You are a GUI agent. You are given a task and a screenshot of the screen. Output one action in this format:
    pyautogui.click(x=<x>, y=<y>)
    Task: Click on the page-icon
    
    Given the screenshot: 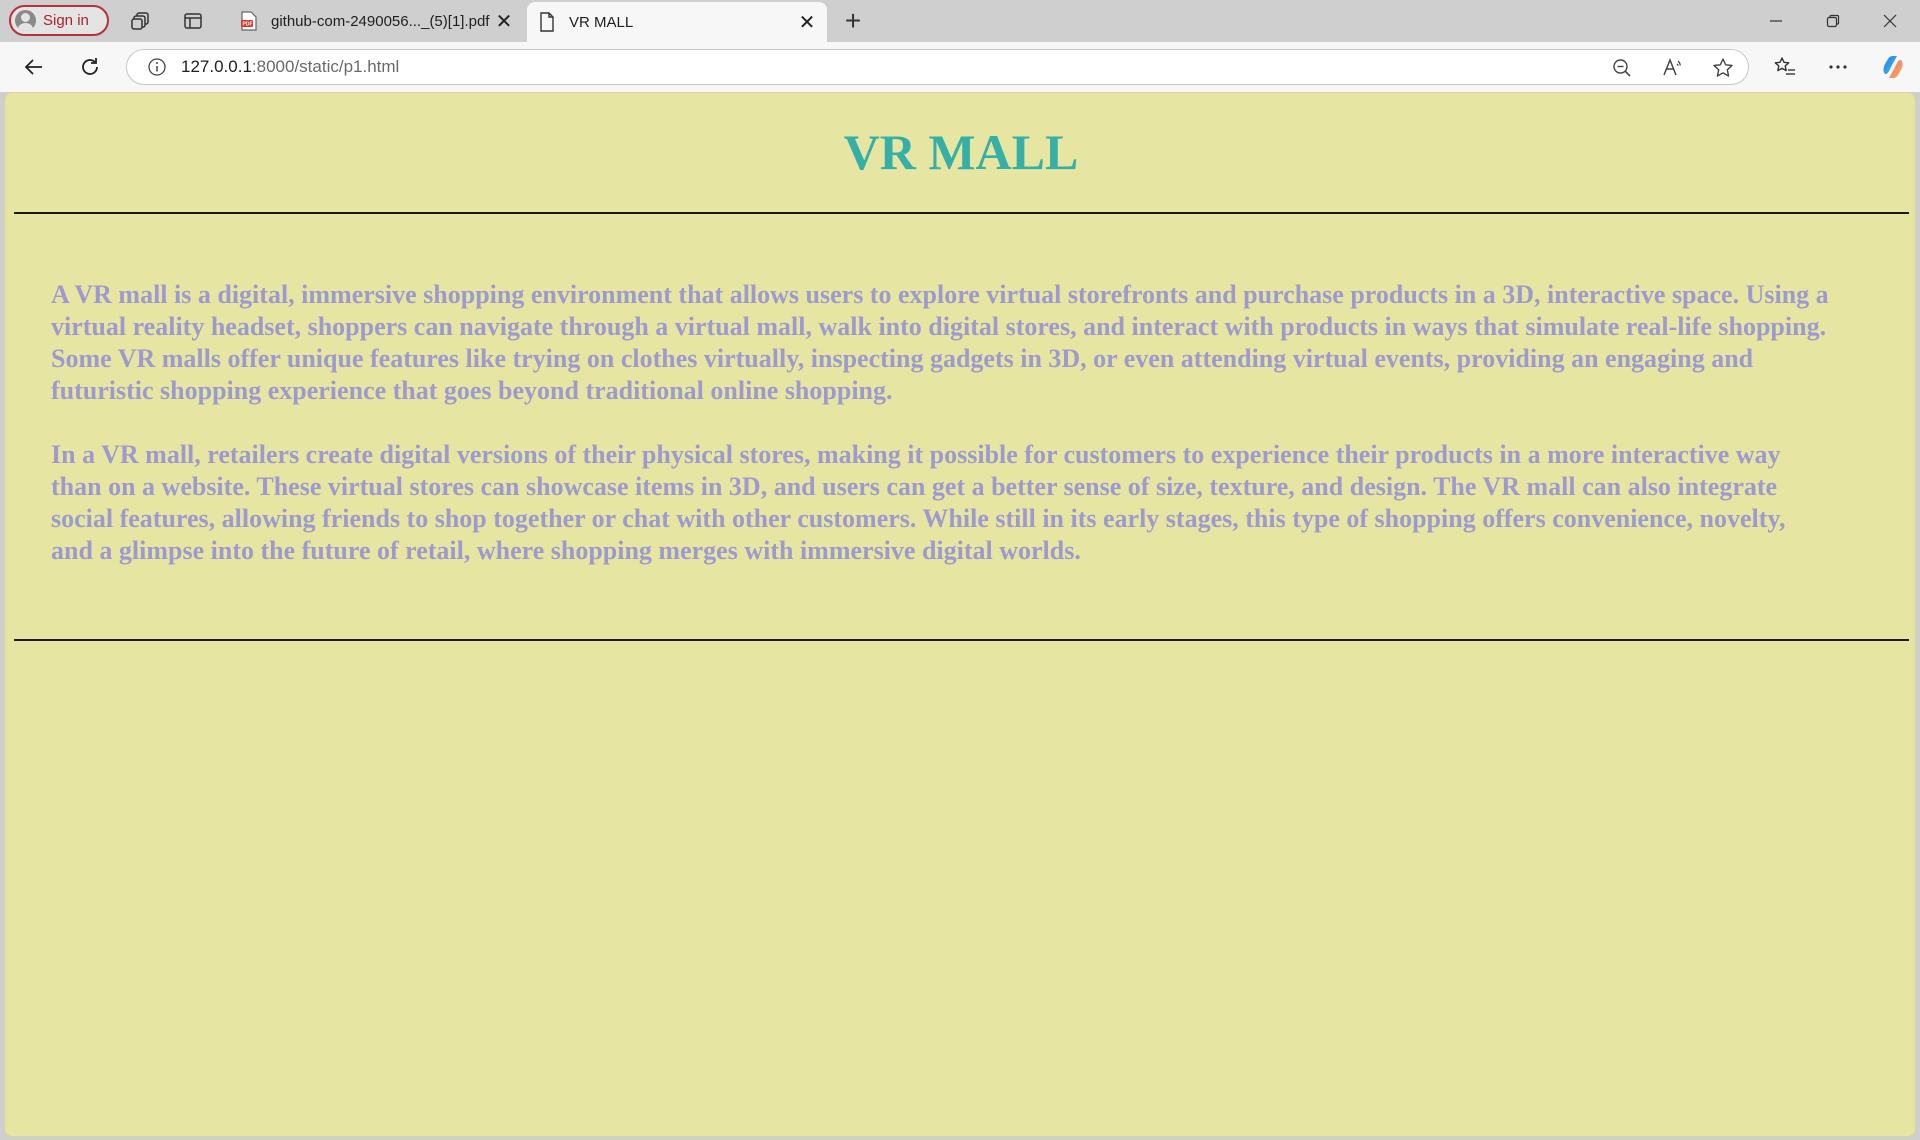 What is the action you would take?
    pyautogui.click(x=547, y=22)
    